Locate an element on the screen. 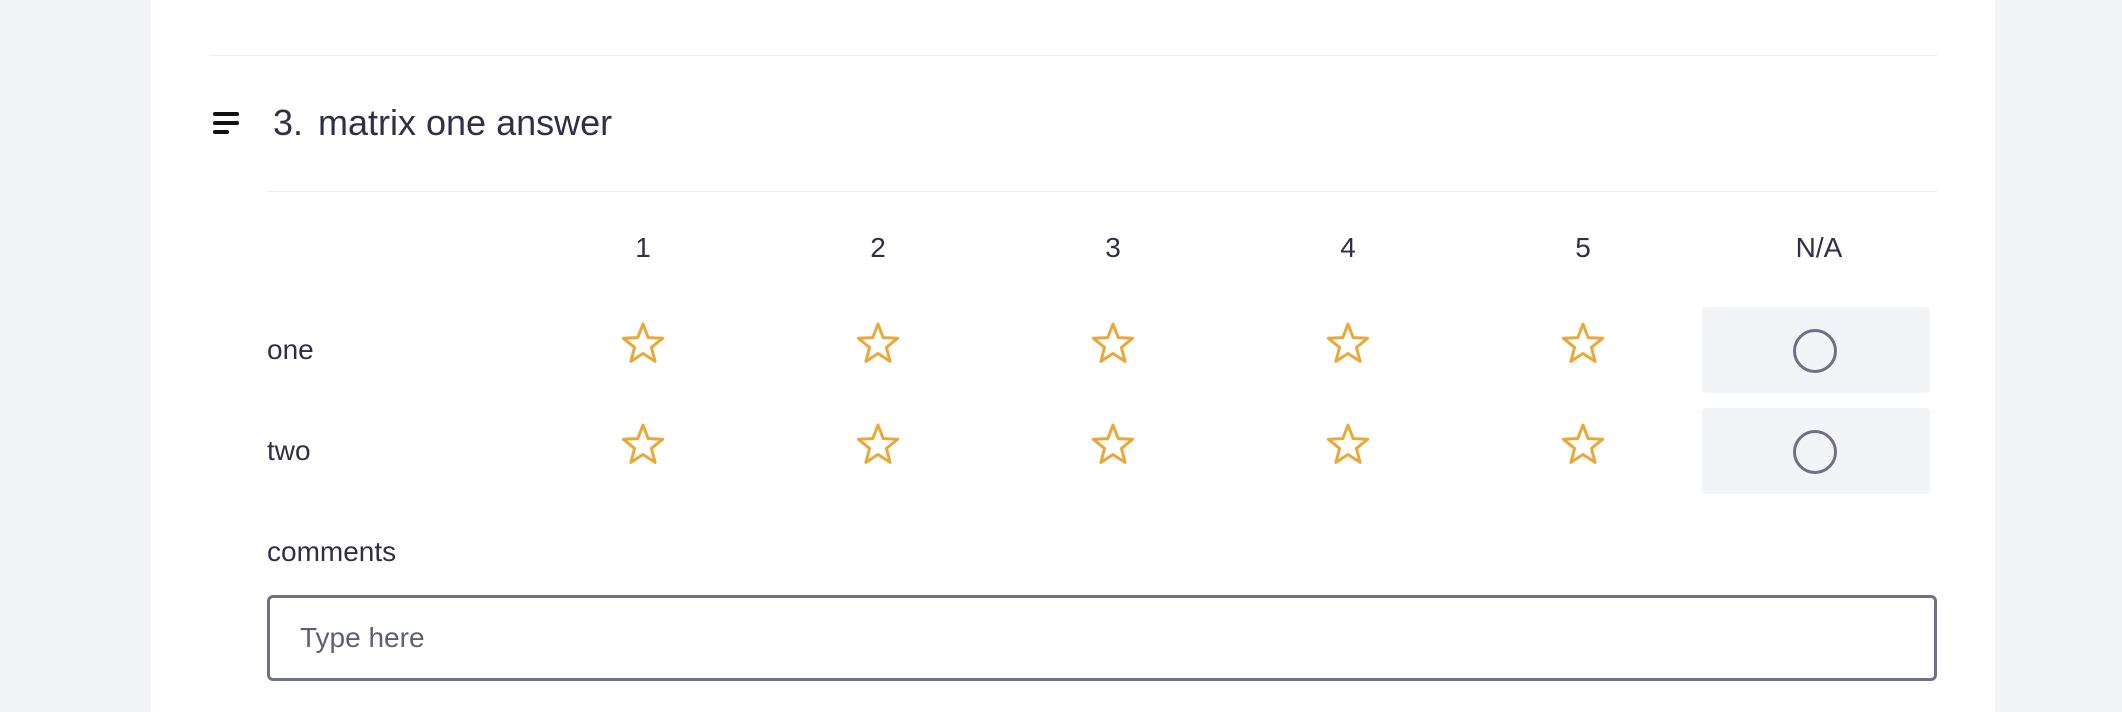  column-header-5: 5 is located at coordinates (1583, 247).